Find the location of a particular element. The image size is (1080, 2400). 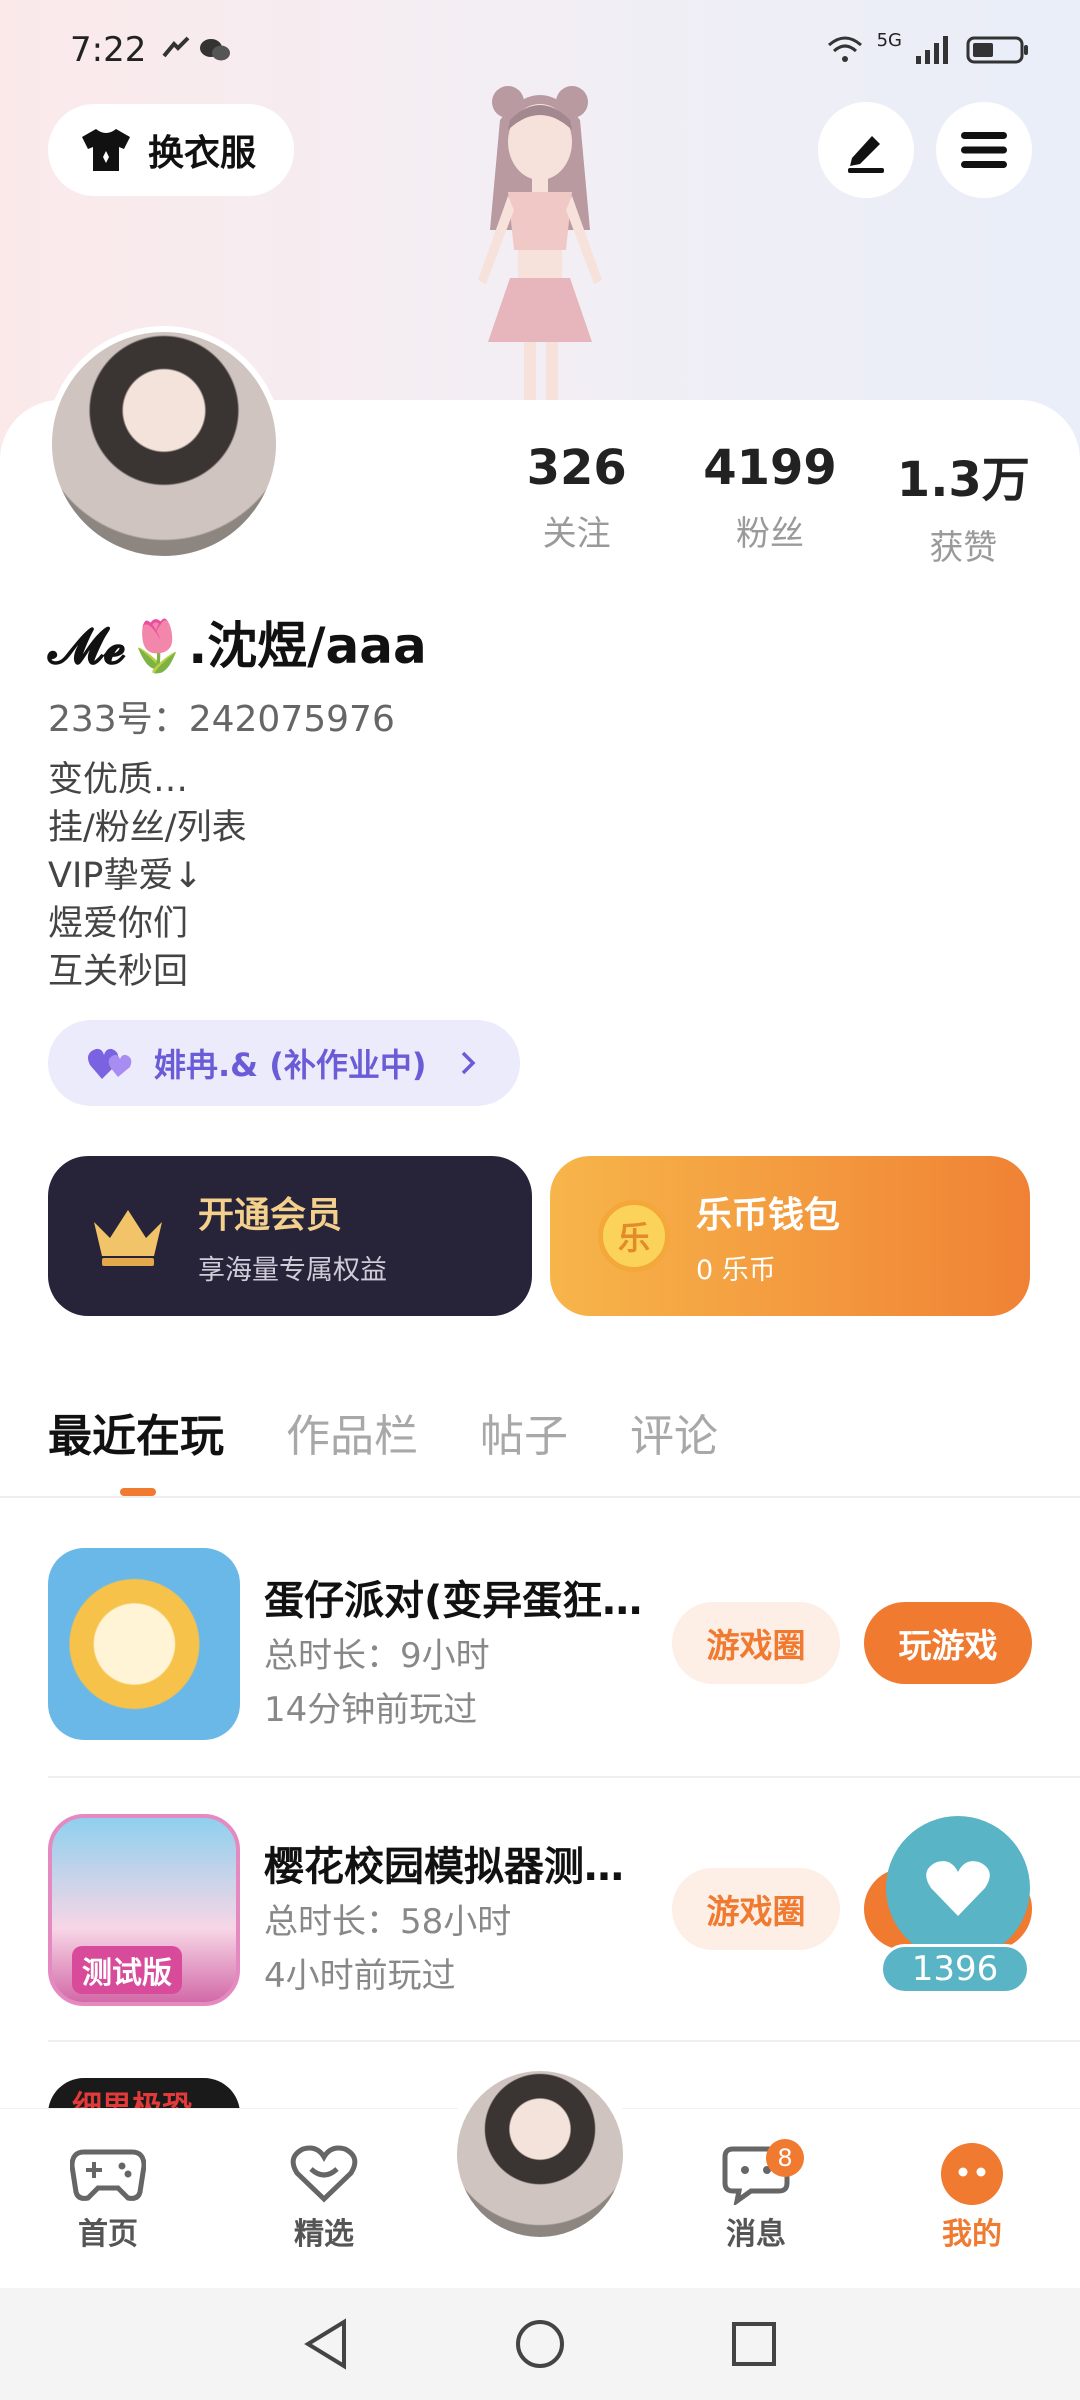

bio-line: 互关秒回 is located at coordinates (118, 972).